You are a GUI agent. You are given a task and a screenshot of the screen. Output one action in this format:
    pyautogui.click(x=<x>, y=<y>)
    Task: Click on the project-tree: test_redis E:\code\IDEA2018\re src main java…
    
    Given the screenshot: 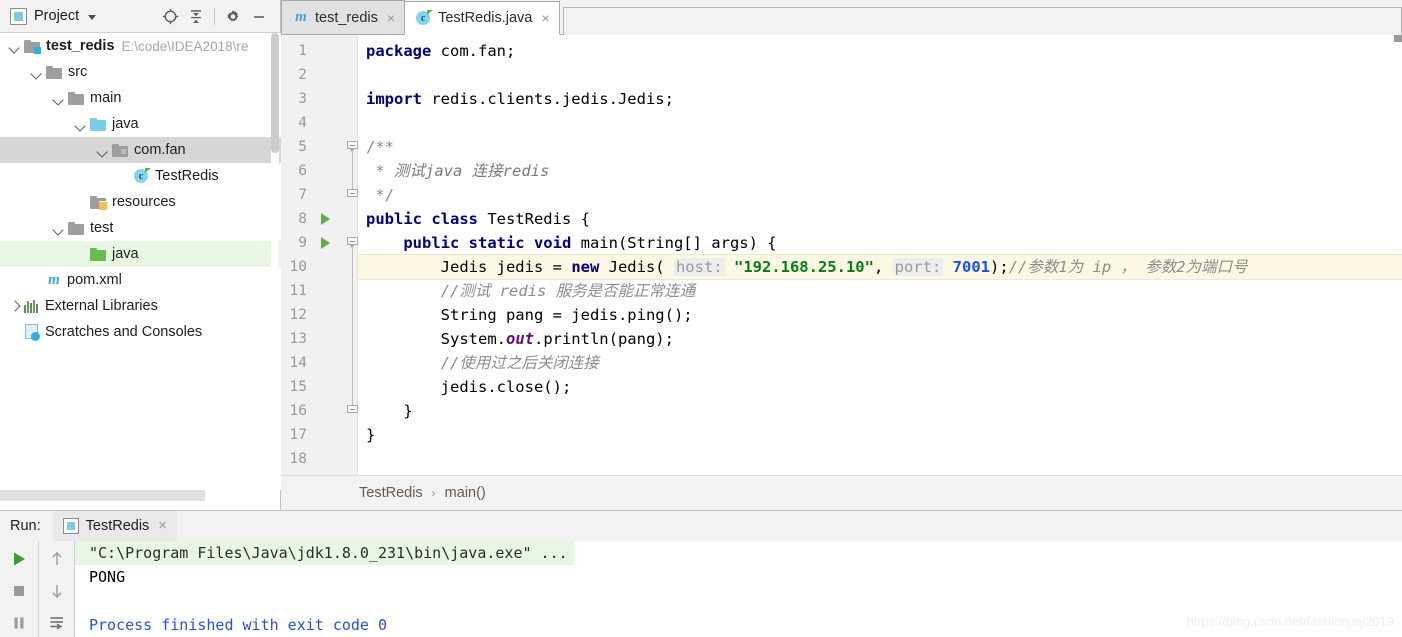 What is the action you would take?
    pyautogui.click(x=140, y=261)
    